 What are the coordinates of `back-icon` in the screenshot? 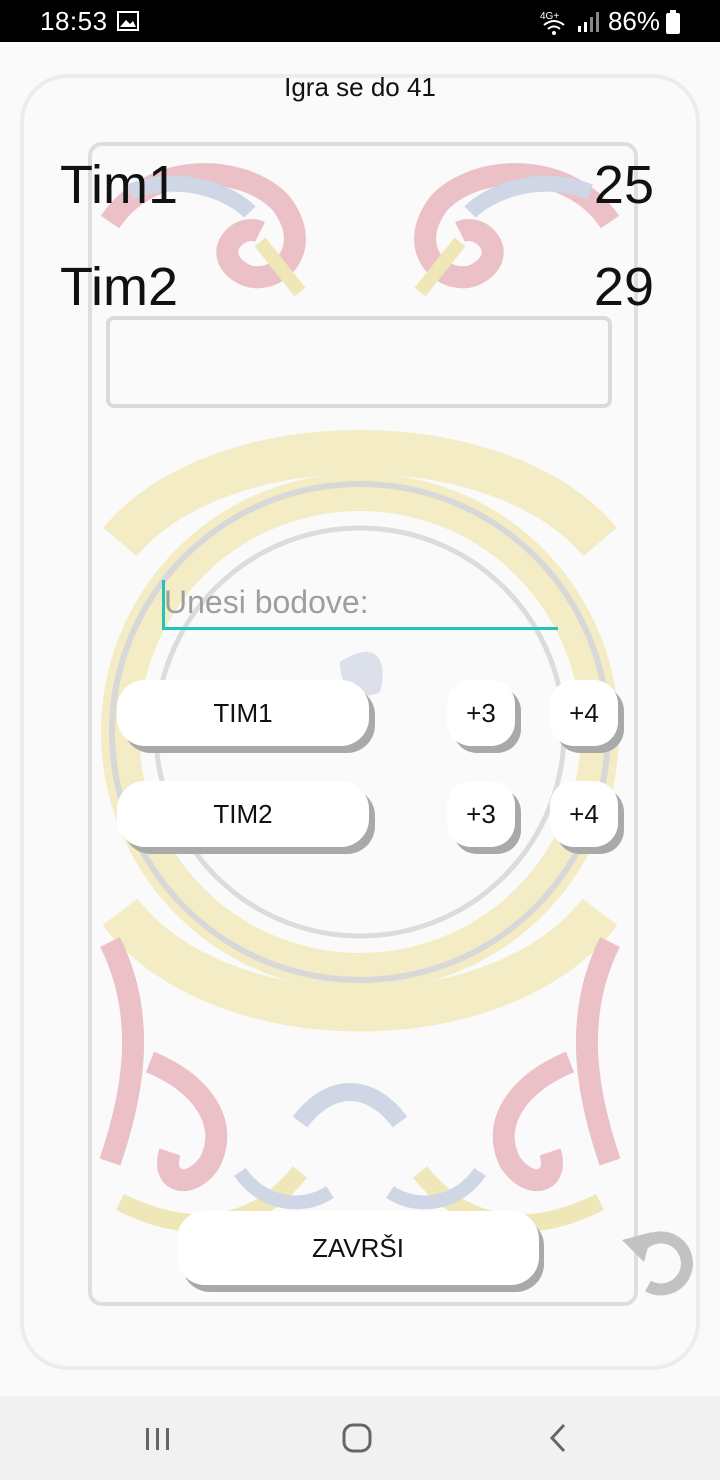 It's located at (558, 1438).